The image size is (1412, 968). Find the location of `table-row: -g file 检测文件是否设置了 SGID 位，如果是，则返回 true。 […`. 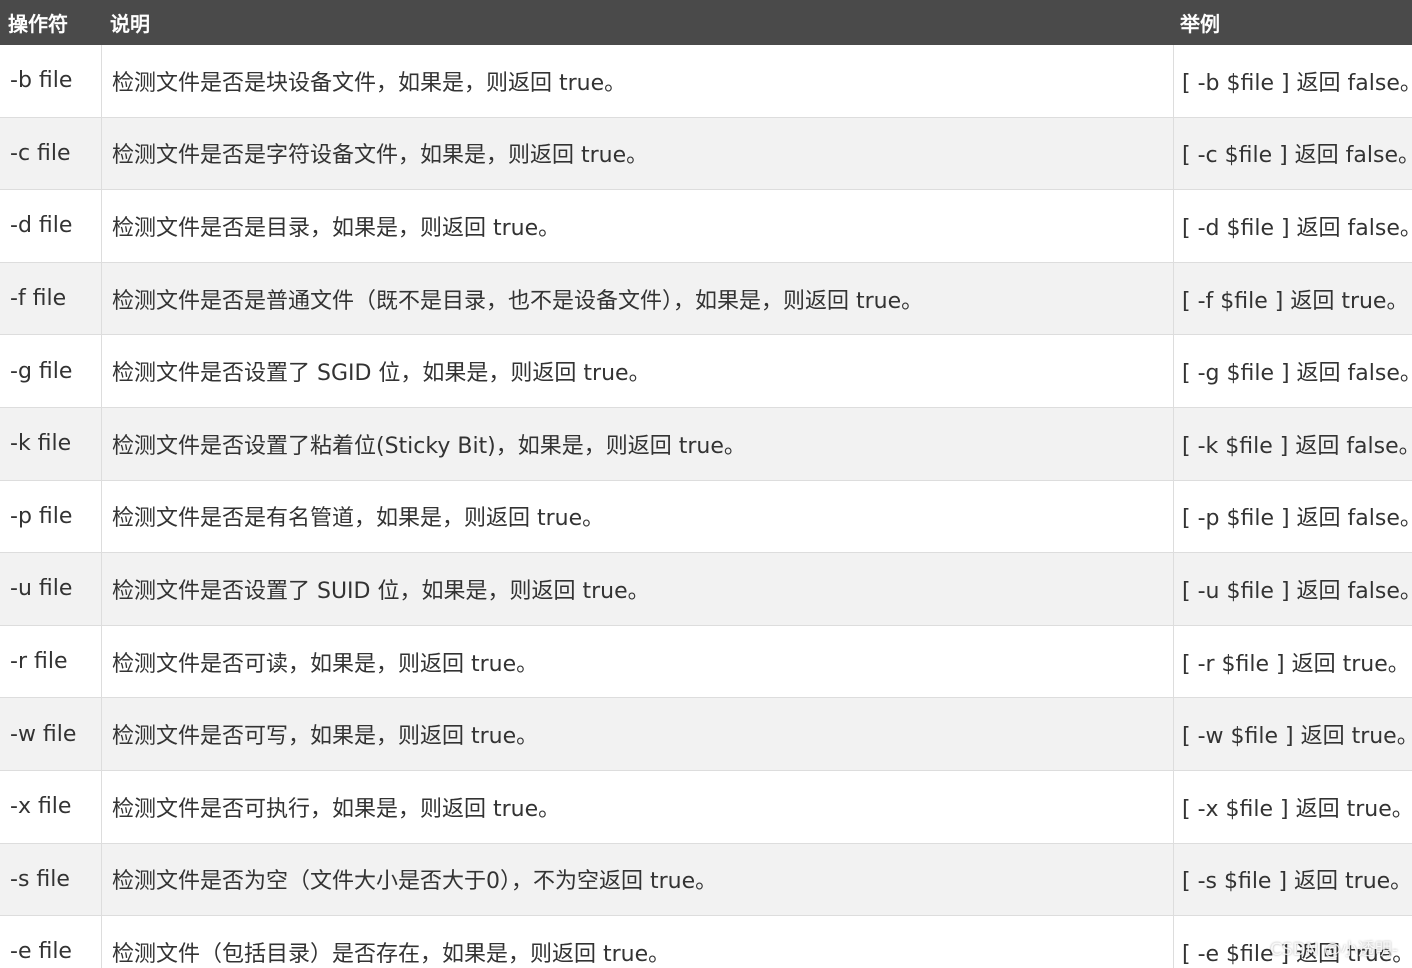

table-row: -g file 检测文件是否设置了 SGID 位，如果是，则返回 true。 [… is located at coordinates (706, 371).